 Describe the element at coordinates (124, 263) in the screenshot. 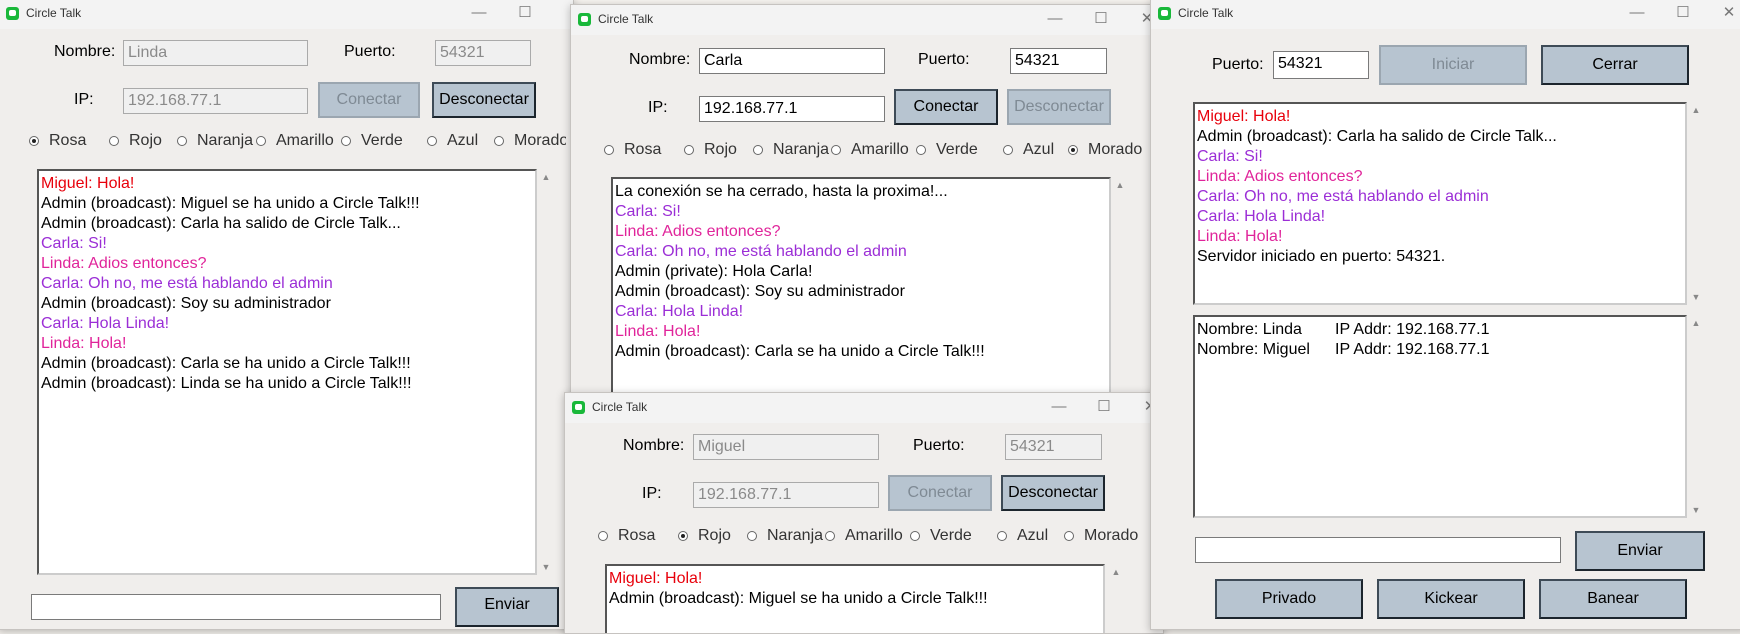

I see `chat-message: Linda: Adios entonces?` at that location.